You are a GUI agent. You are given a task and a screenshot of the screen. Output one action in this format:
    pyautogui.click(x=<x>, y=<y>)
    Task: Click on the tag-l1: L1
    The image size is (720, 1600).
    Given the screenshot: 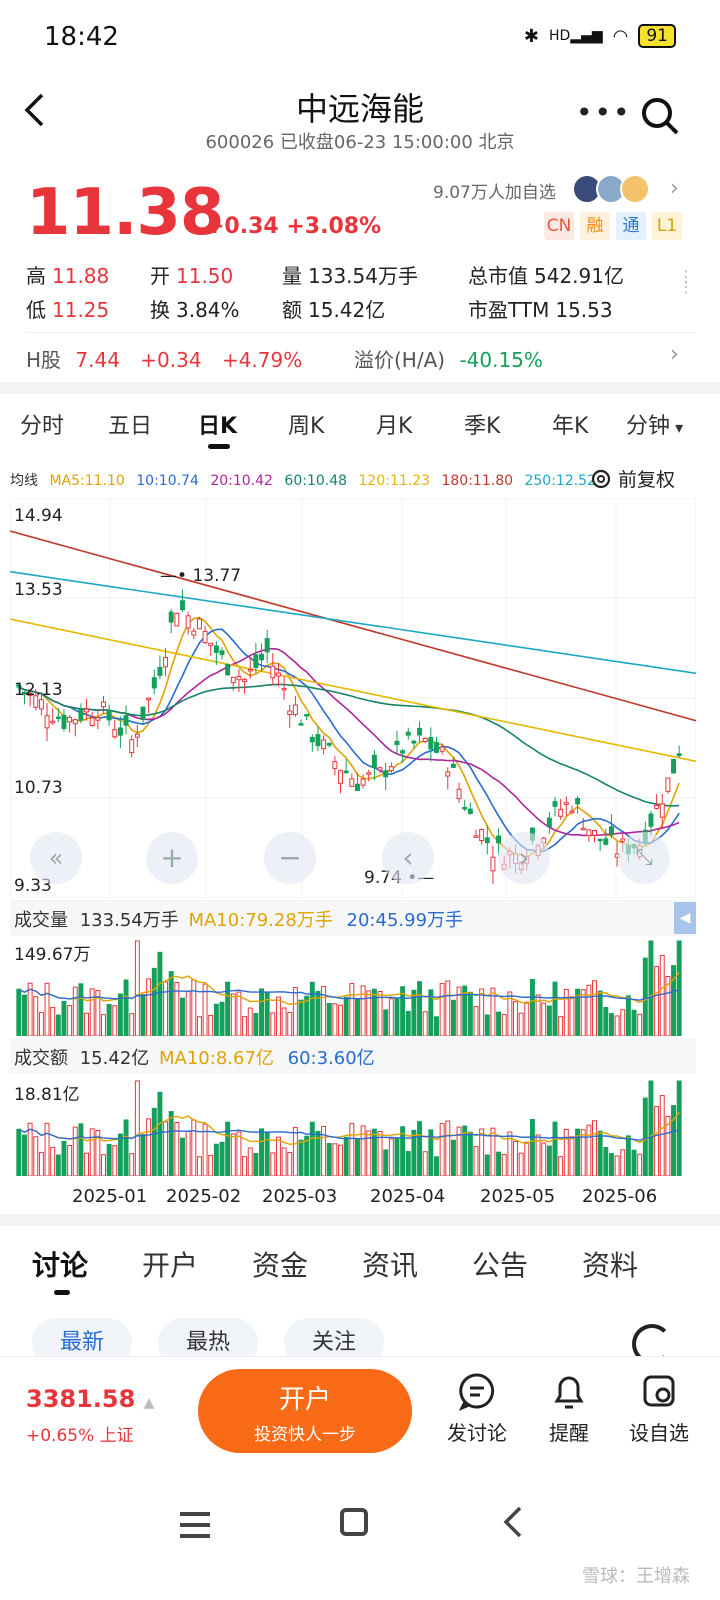 What is the action you would take?
    pyautogui.click(x=667, y=226)
    